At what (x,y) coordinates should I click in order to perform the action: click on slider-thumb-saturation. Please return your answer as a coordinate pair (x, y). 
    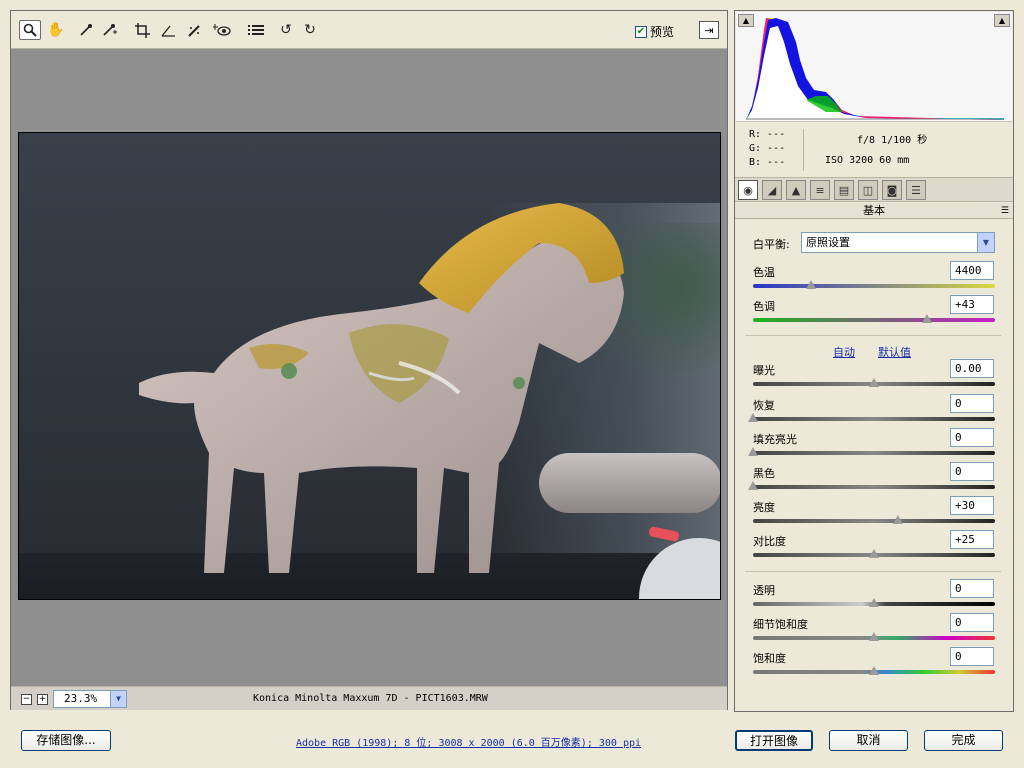
    Looking at the image, I should click on (874, 671).